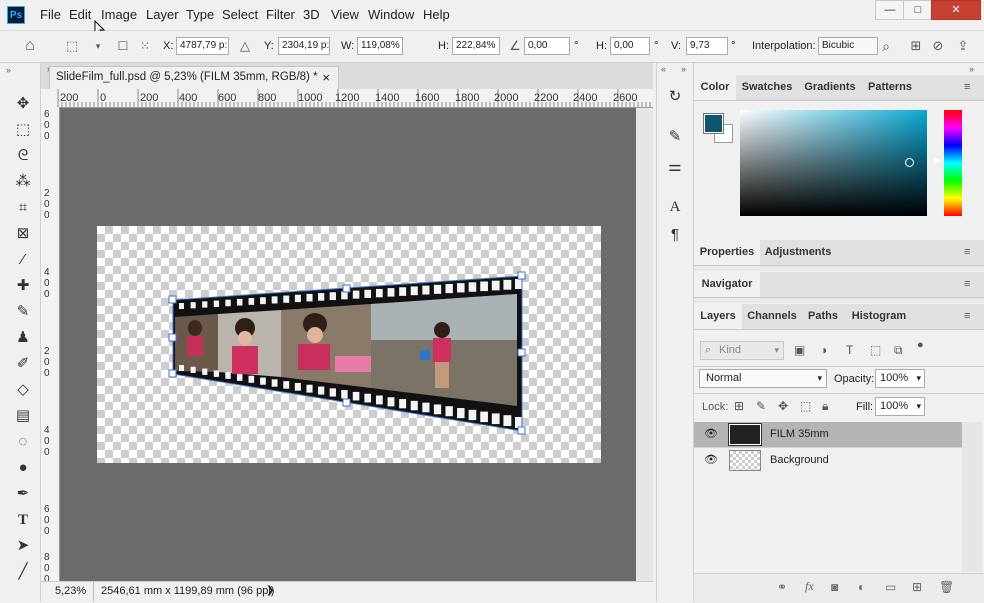  Describe the element at coordinates (825, 406) in the screenshot. I see `lock-all-icon: 🔒︎` at that location.